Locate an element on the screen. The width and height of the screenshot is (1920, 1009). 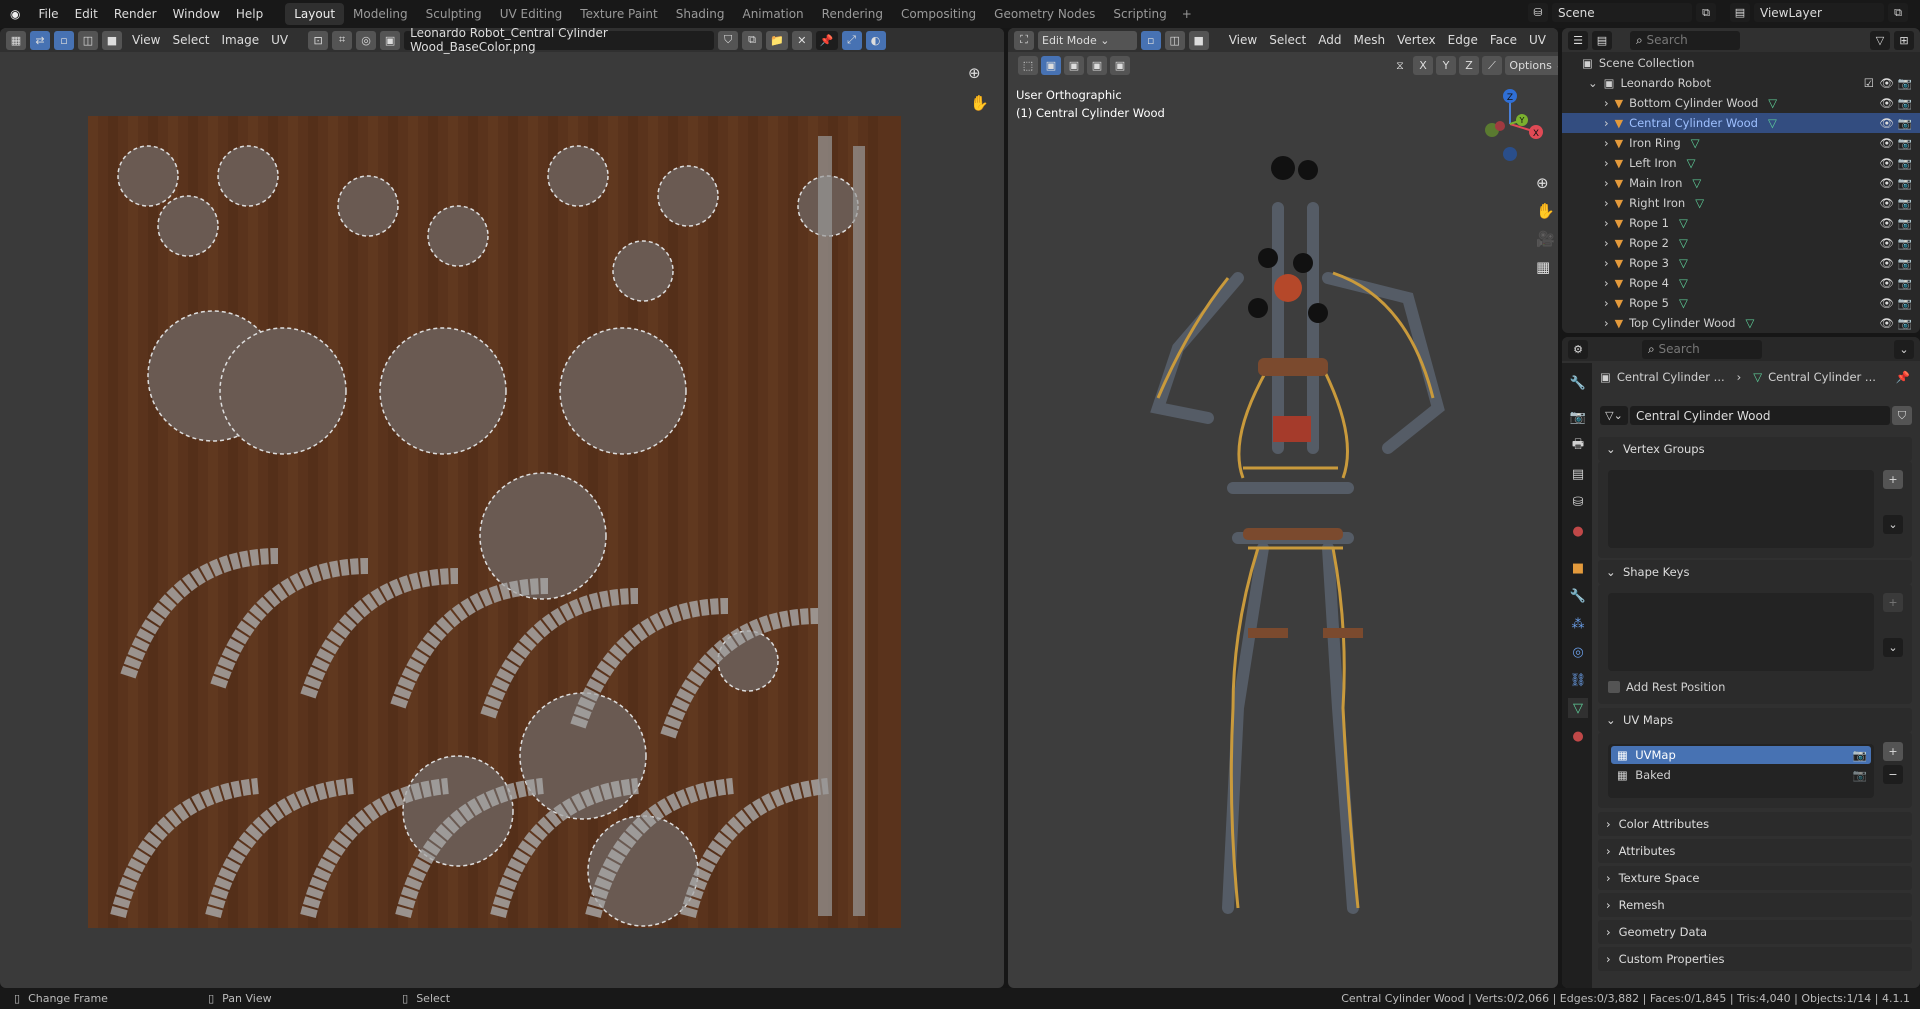
tab-rendering: Rendering is located at coordinates (852, 14).